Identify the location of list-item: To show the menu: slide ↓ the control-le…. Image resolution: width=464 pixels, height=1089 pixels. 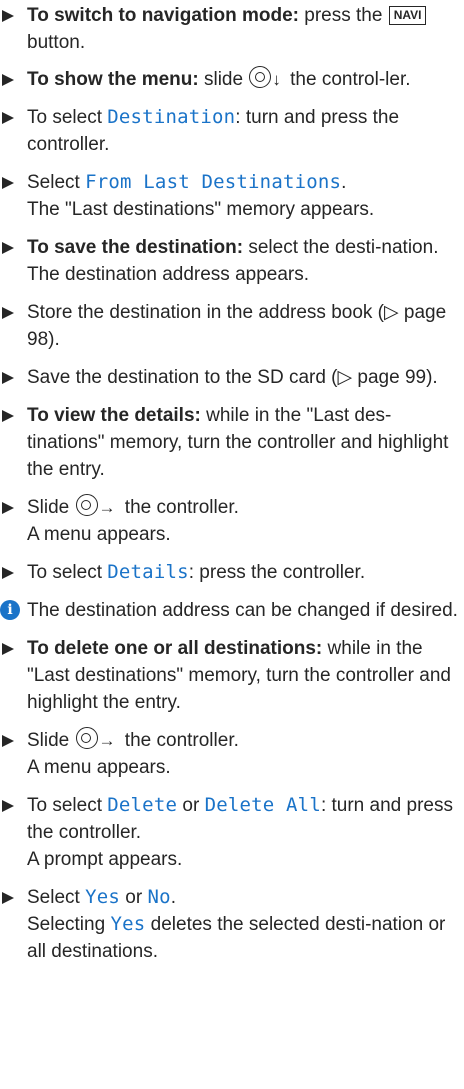
(231, 79).